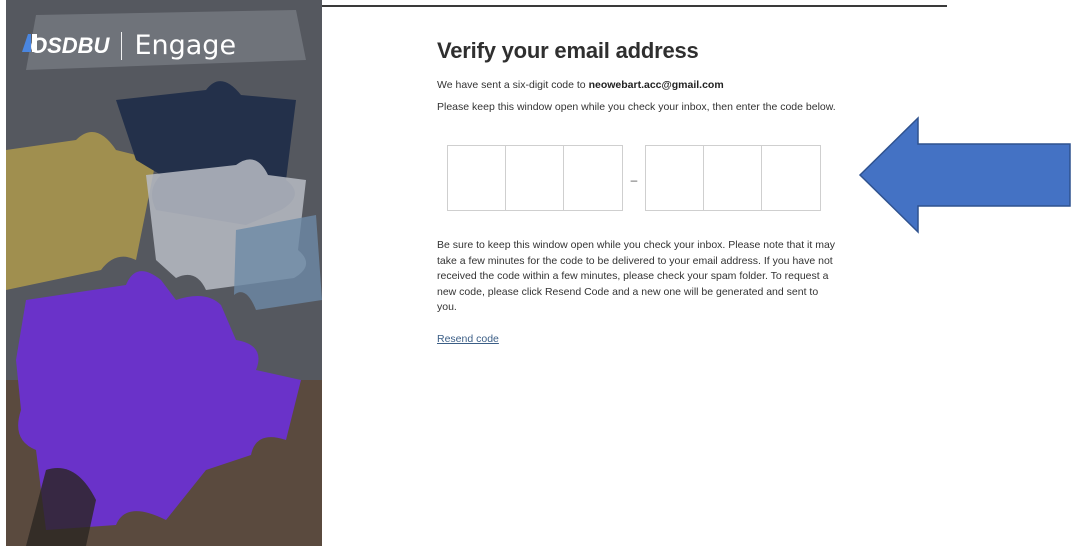  I want to click on sent-prefix: We have sent a six-digit code to, so click(513, 85).